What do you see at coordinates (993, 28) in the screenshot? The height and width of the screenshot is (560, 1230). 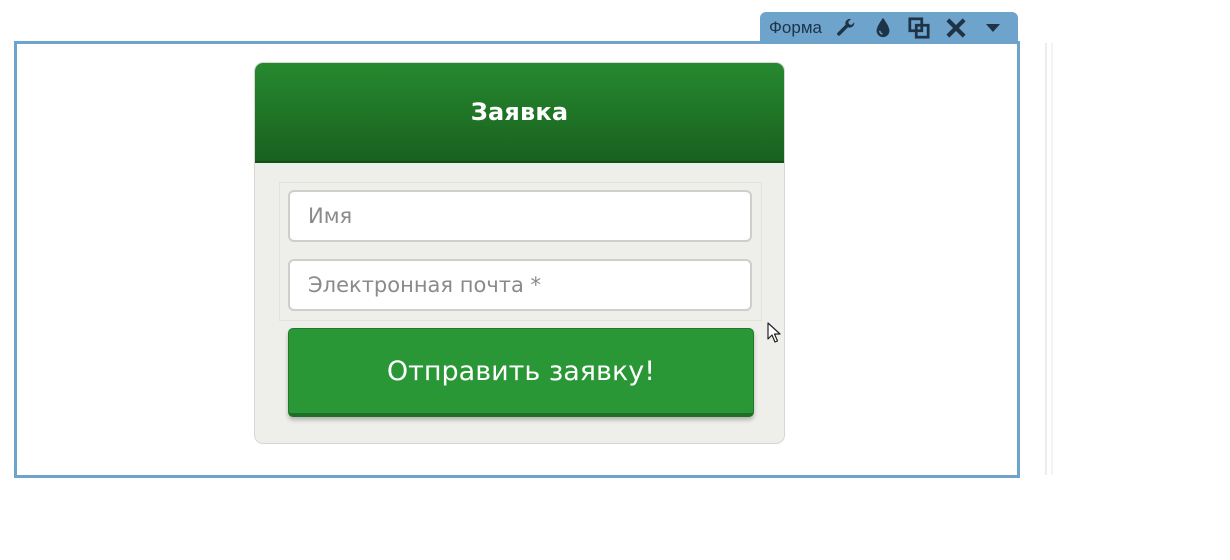 I see `dropdown-arrow-icon` at bounding box center [993, 28].